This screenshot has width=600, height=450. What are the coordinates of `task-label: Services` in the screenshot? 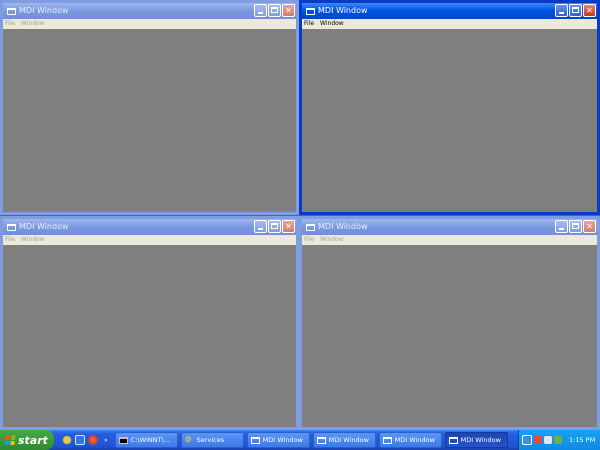 It's located at (210, 440).